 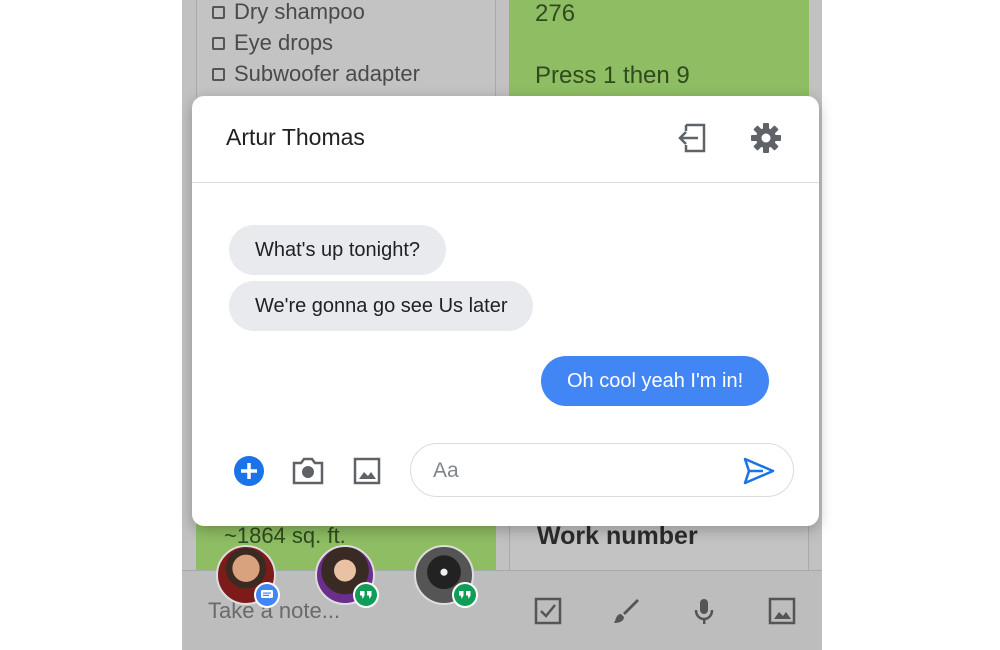 I want to click on conversation-title: Artur Thomas, so click(x=295, y=137).